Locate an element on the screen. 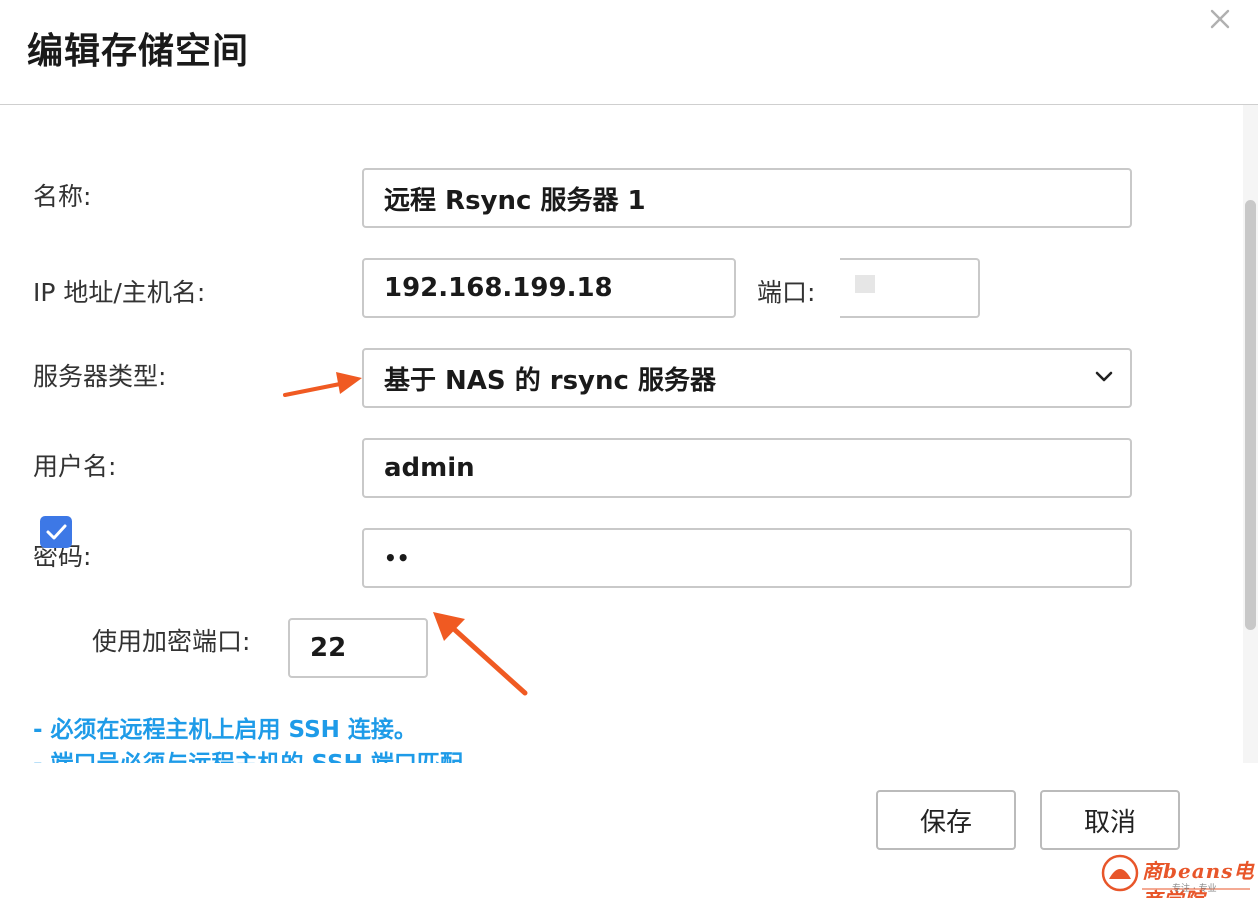 The image size is (1258, 898). note-port-match: - 端口号必须与远程主机的 SSH 端口匹配 is located at coordinates (248, 753).